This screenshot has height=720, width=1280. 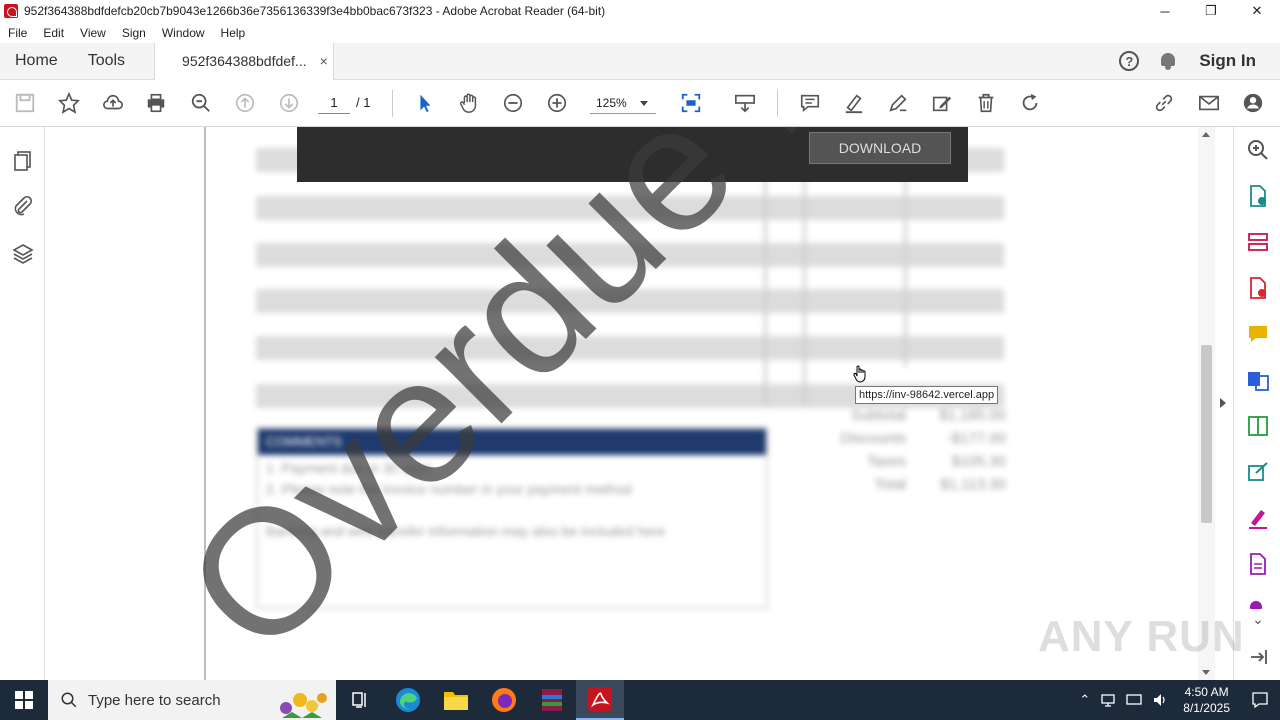 What do you see at coordinates (986, 103) in the screenshot?
I see `delete-icon` at bounding box center [986, 103].